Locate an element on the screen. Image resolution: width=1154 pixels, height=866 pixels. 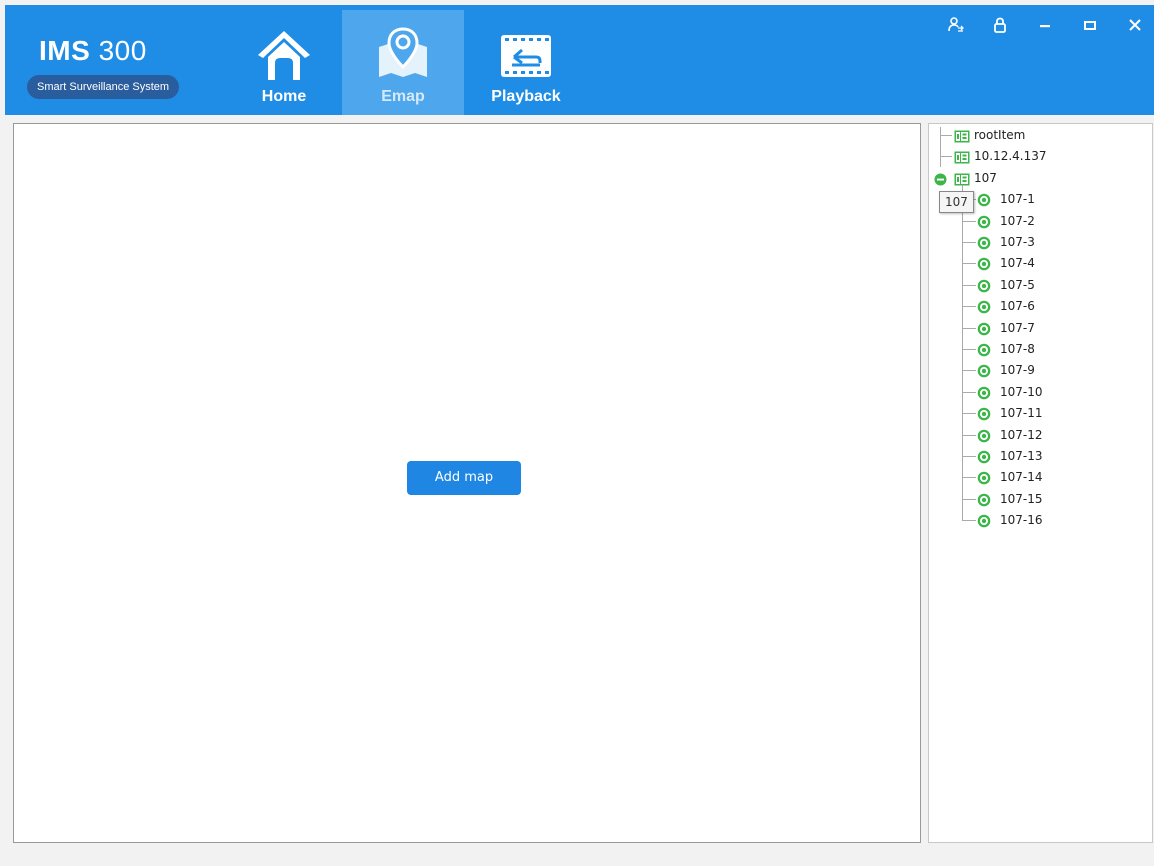
tree-node-10-12-4-137: 10.12.4.137 is located at coordinates (1039, 156).